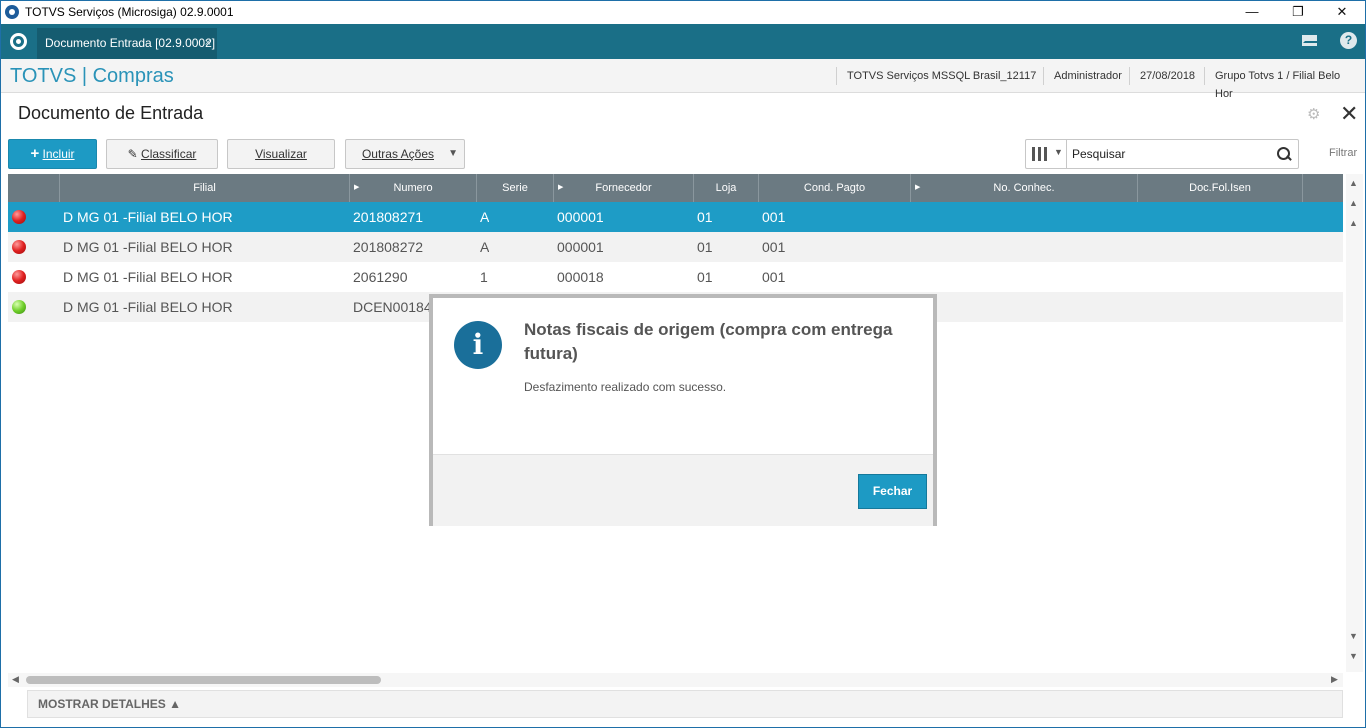 The height and width of the screenshot is (728, 1366). I want to click on window-close-button: ✕, so click(1342, 12).